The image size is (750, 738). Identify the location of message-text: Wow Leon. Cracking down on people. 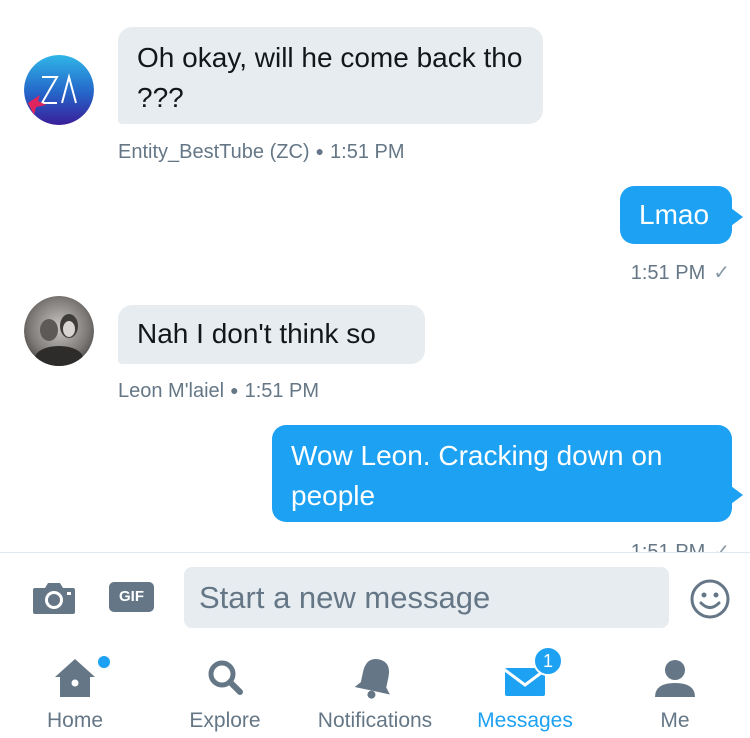
(477, 475).